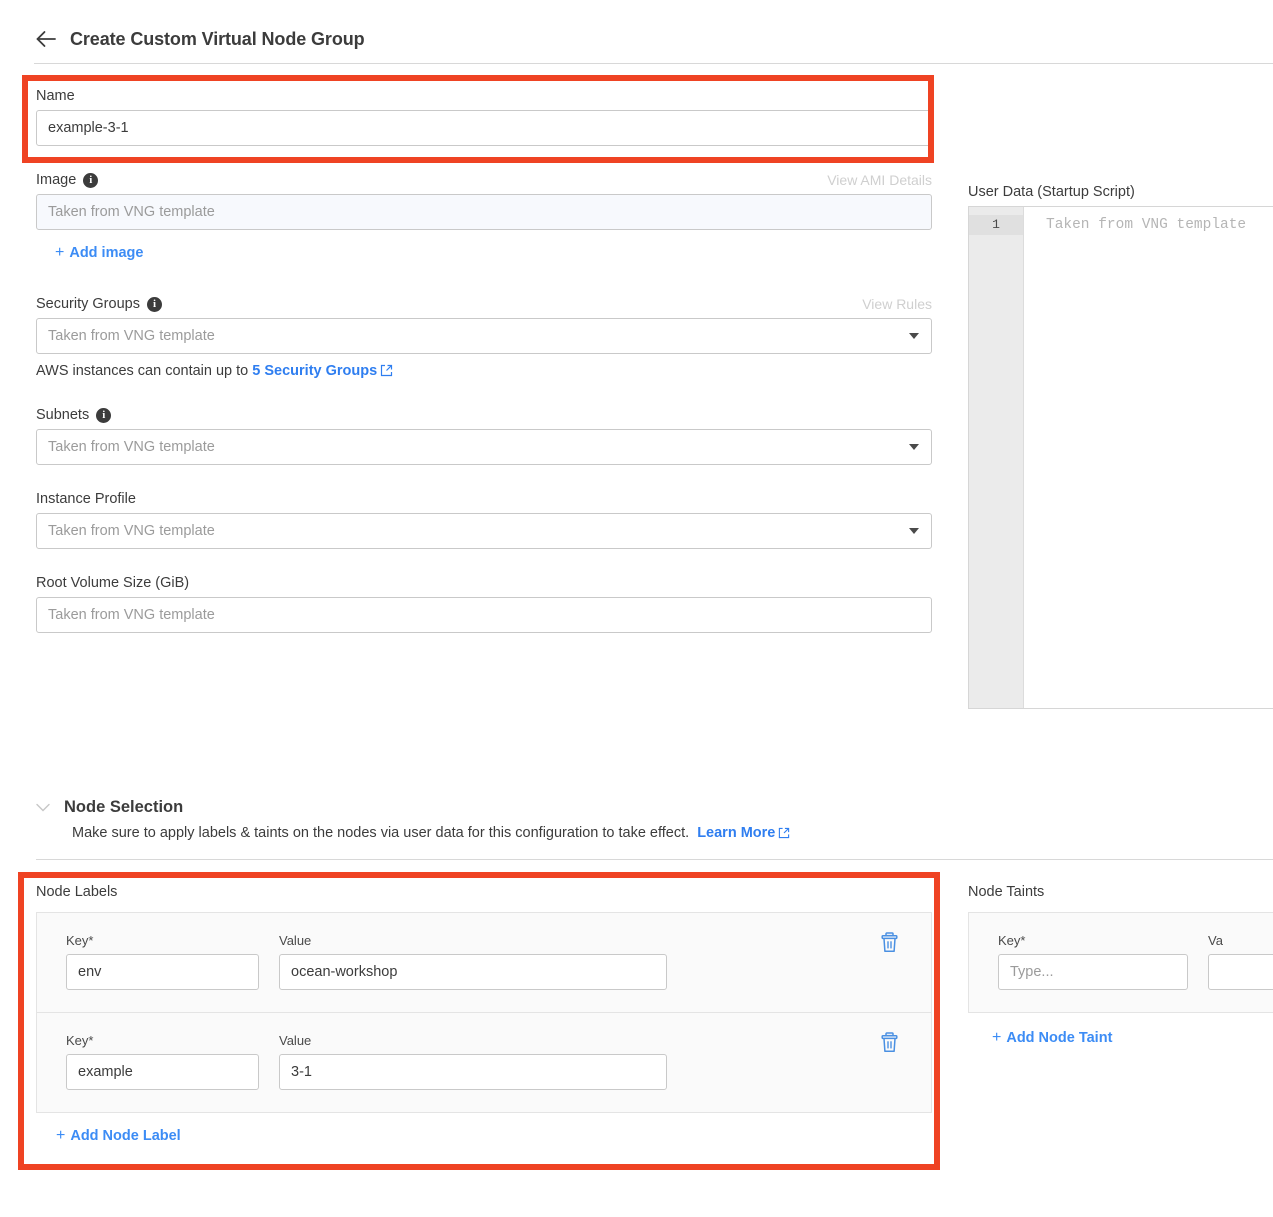 This screenshot has height=1217, width=1273. I want to click on subnets-label: Subnets, so click(63, 415).